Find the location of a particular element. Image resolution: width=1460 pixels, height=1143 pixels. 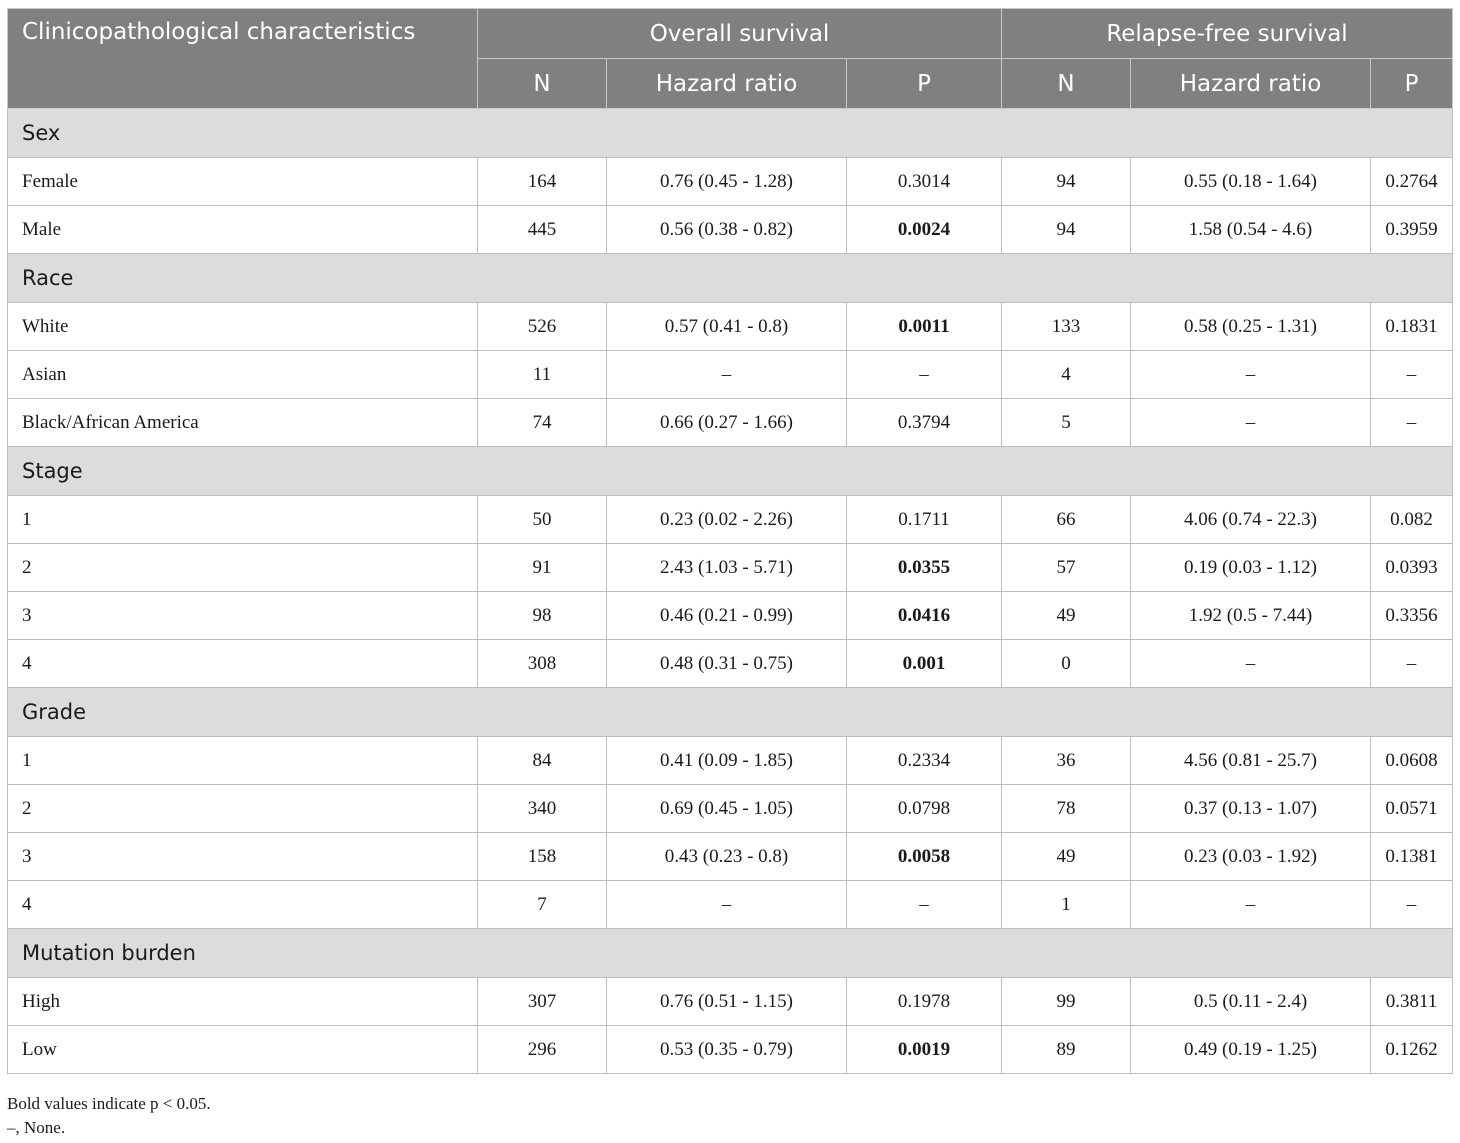

table-row: Asian 11– –4– – is located at coordinates (730, 374).